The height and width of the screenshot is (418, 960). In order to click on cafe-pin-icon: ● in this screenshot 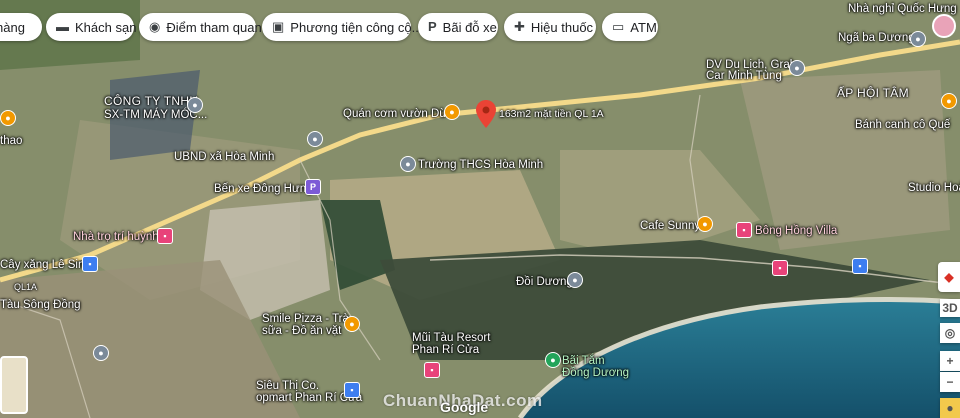, I will do `click(705, 224)`.